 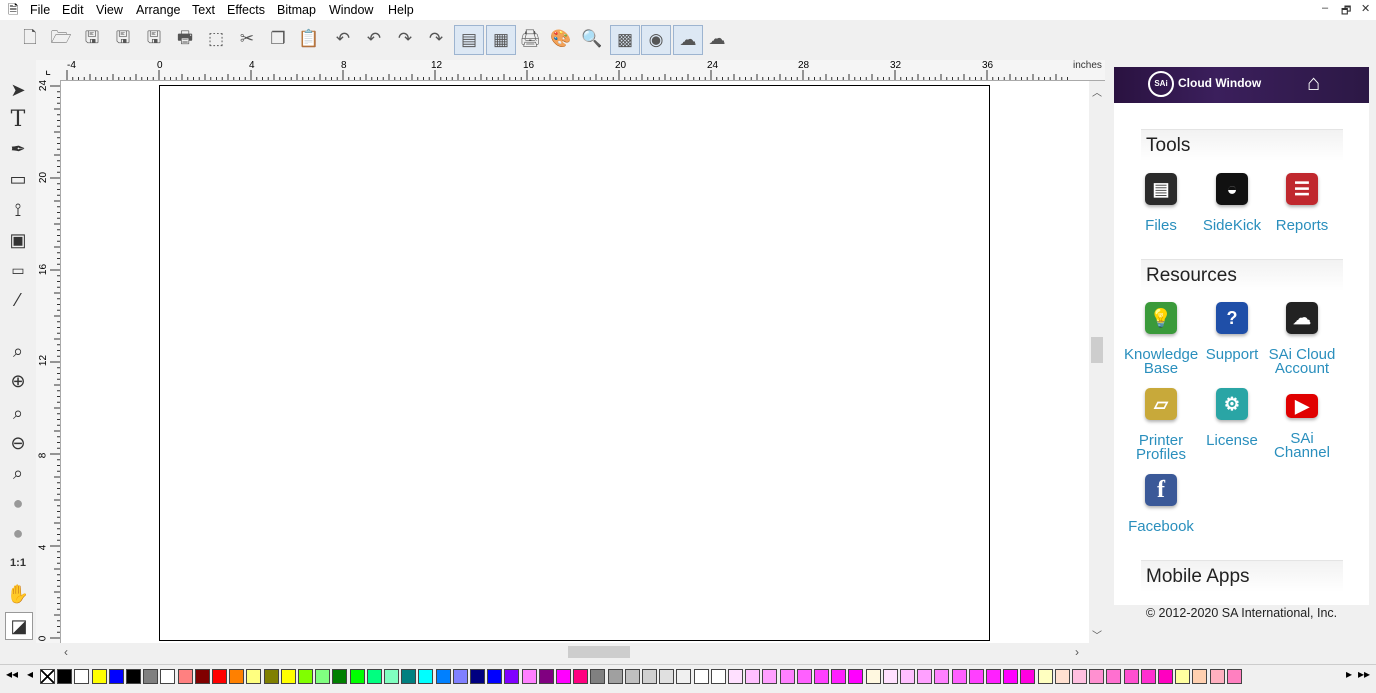 I want to click on zoom-page-icon: ⌕, so click(x=18, y=413).